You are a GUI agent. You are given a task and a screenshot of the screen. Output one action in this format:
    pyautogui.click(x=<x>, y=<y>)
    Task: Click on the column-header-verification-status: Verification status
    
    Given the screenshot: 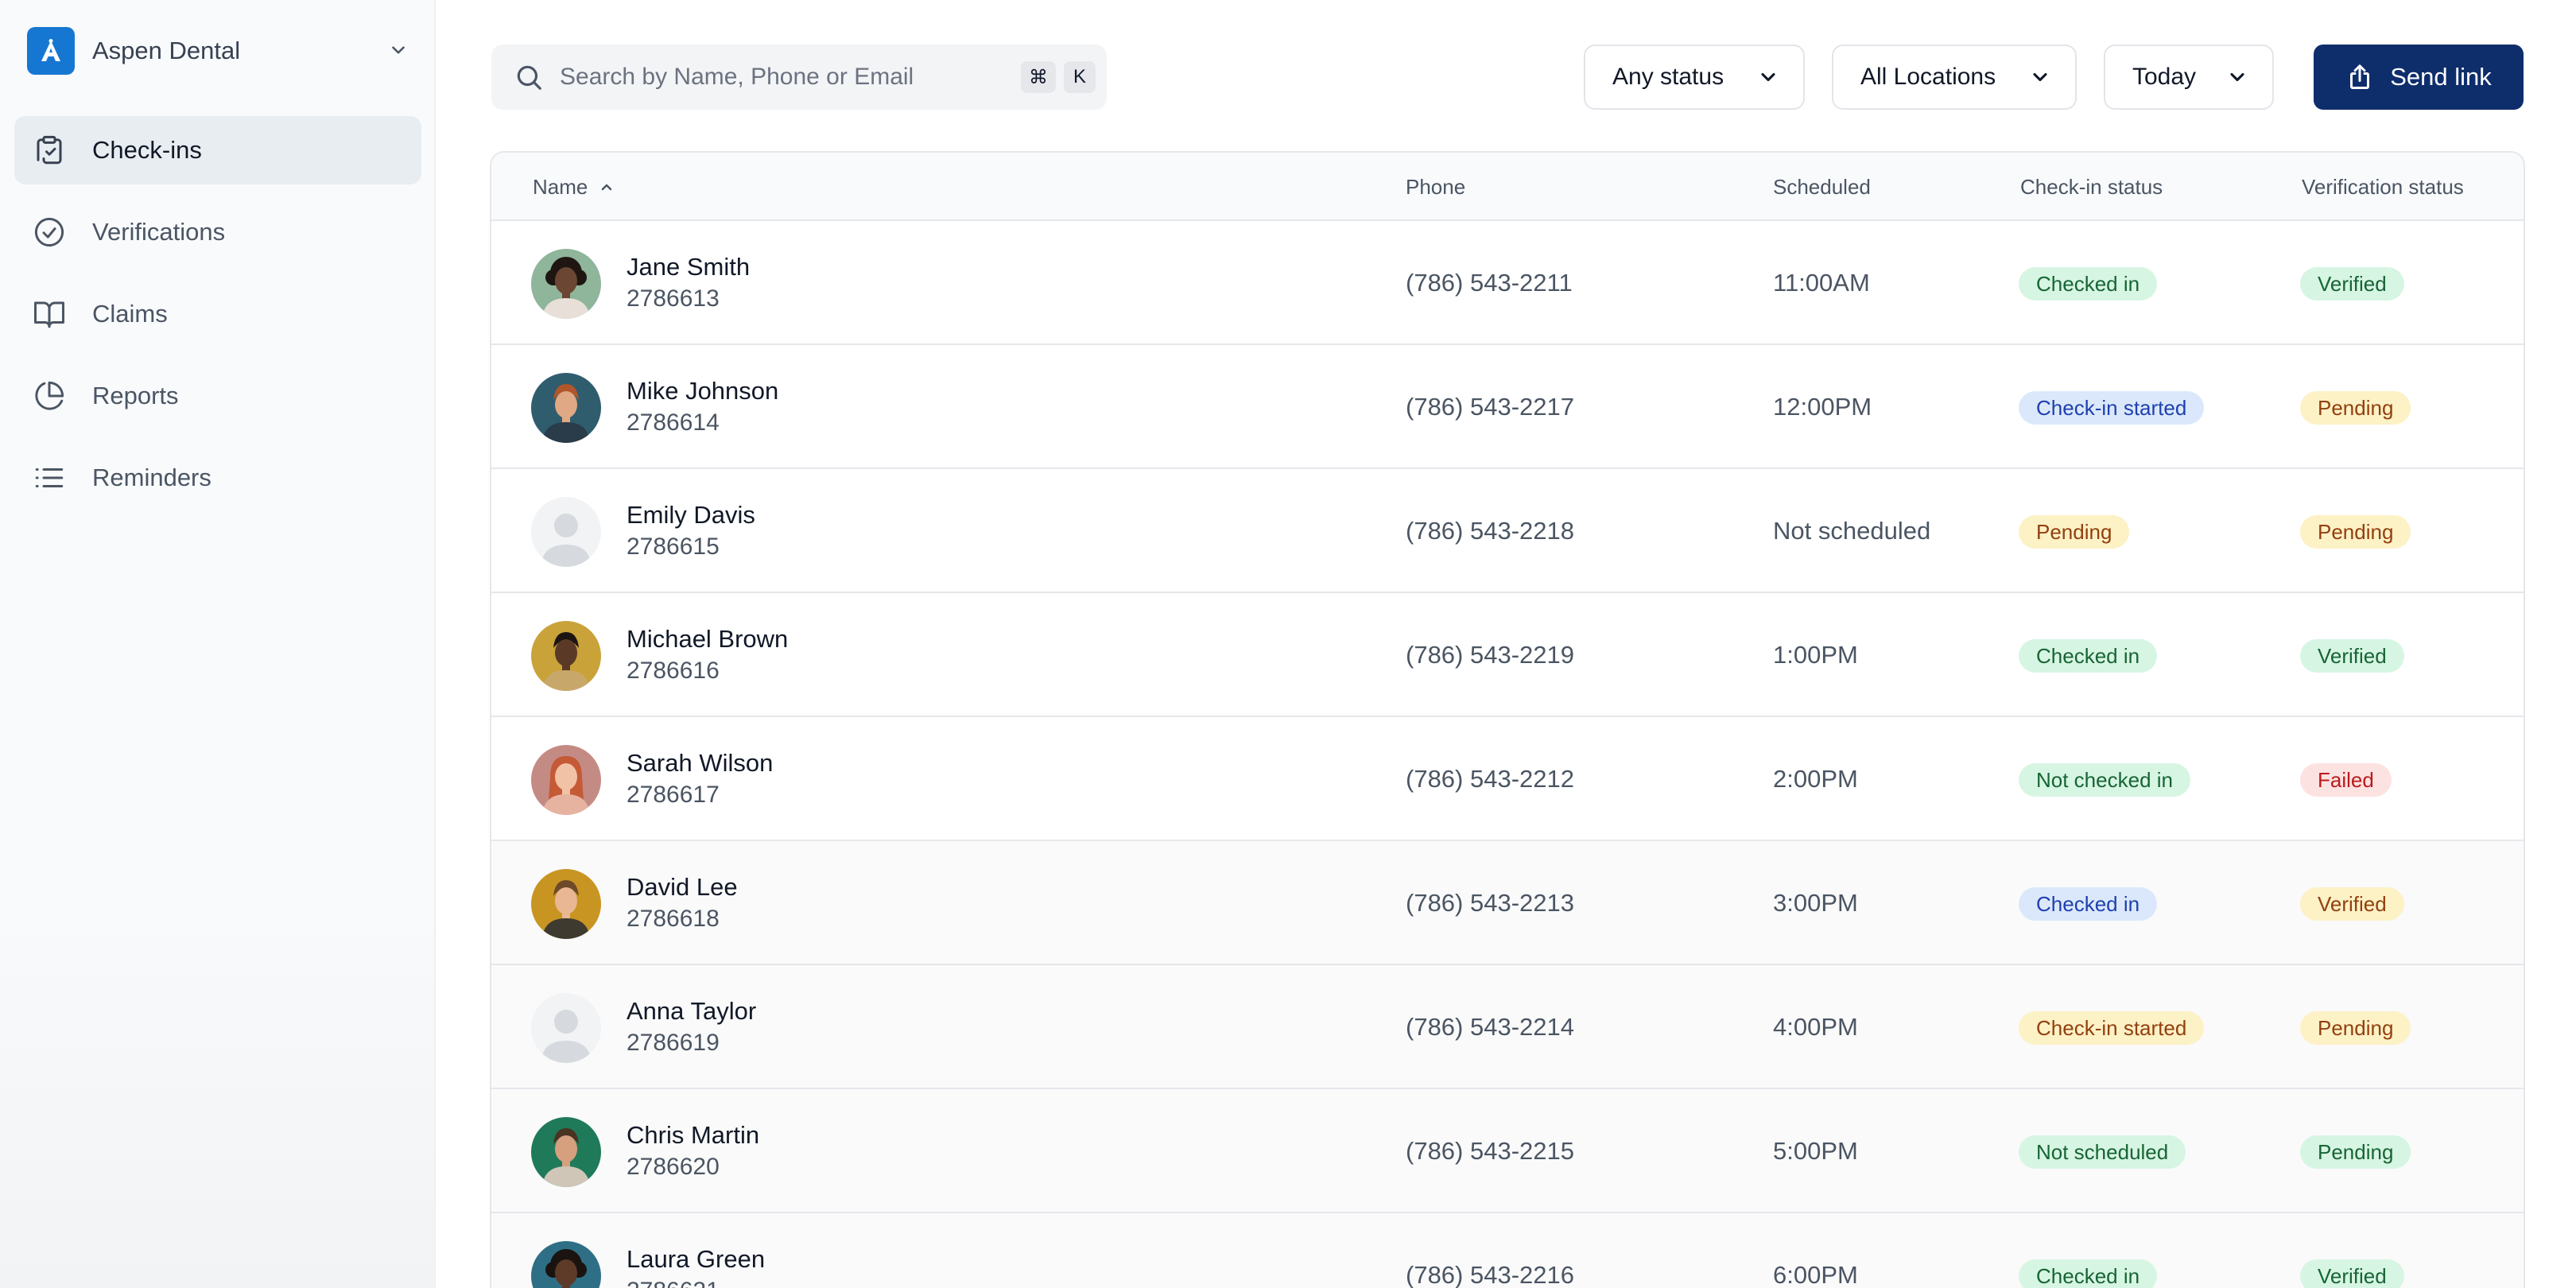 What is the action you would take?
    pyautogui.click(x=2383, y=187)
    